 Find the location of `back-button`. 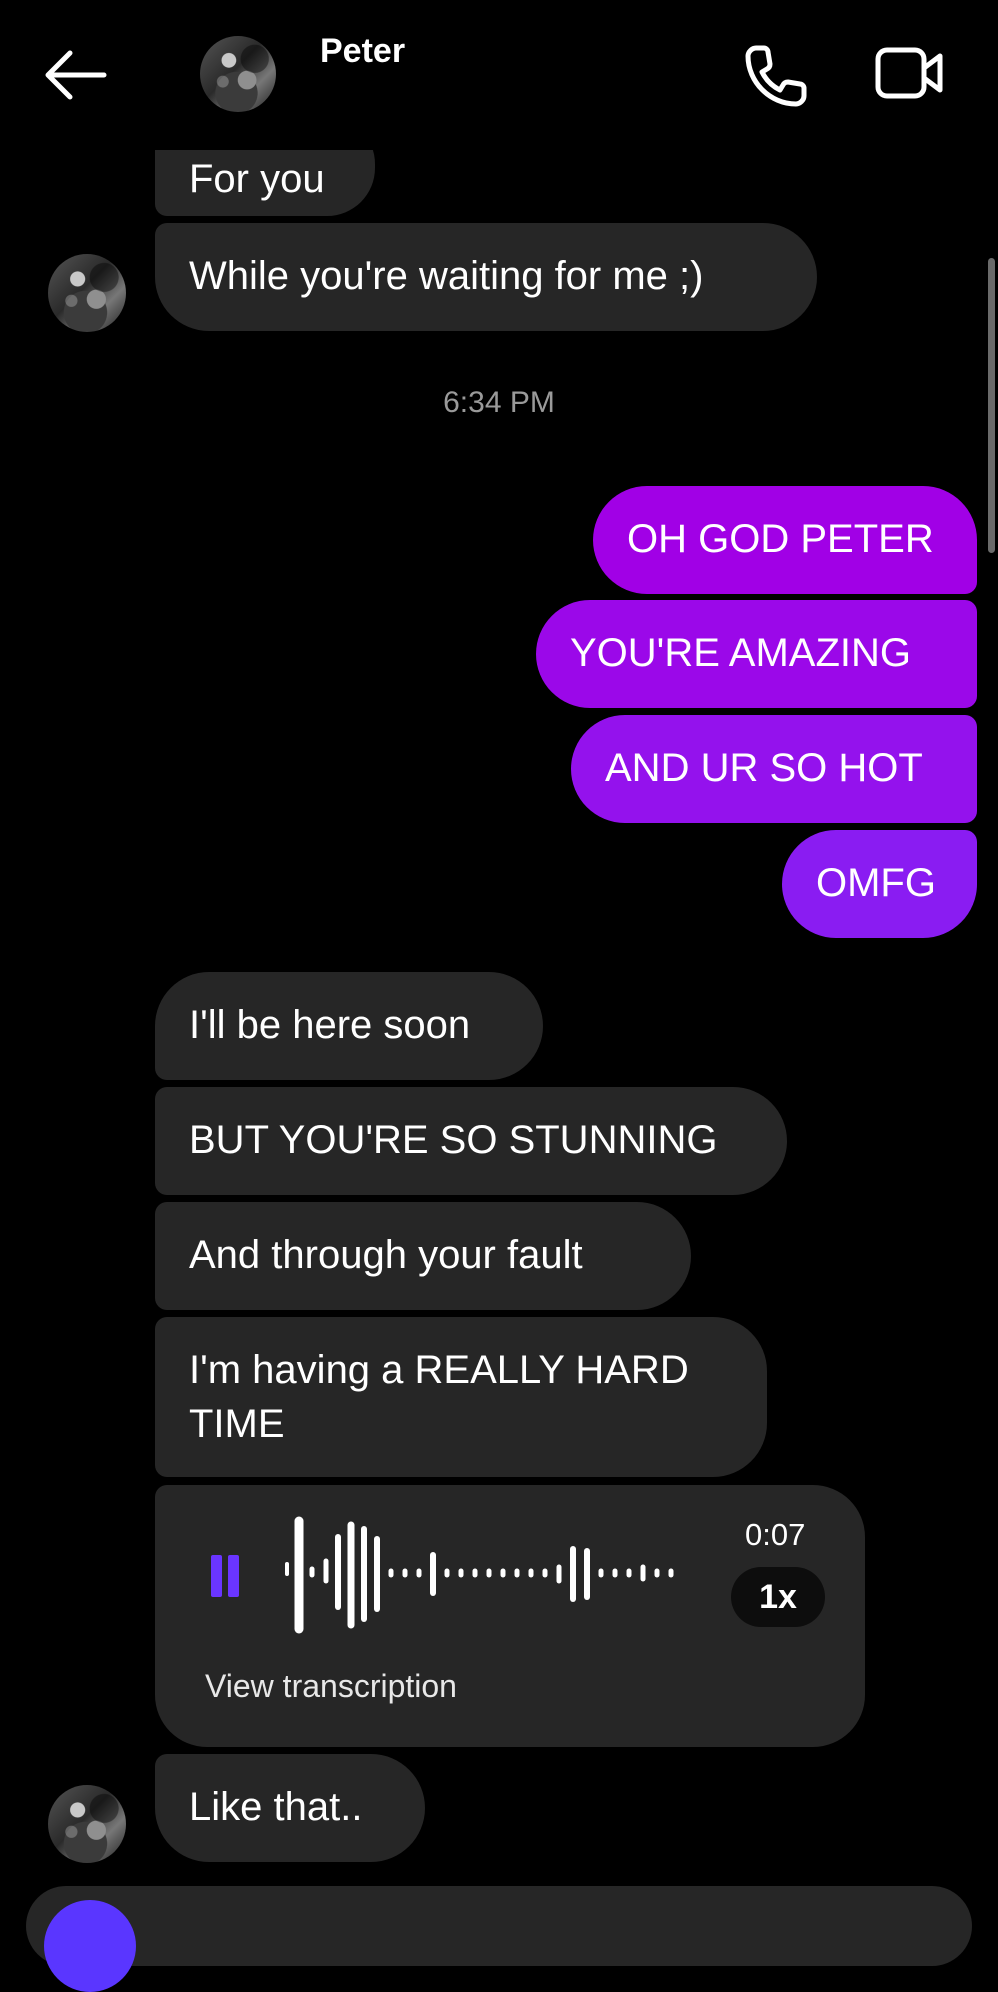

back-button is located at coordinates (75, 75).